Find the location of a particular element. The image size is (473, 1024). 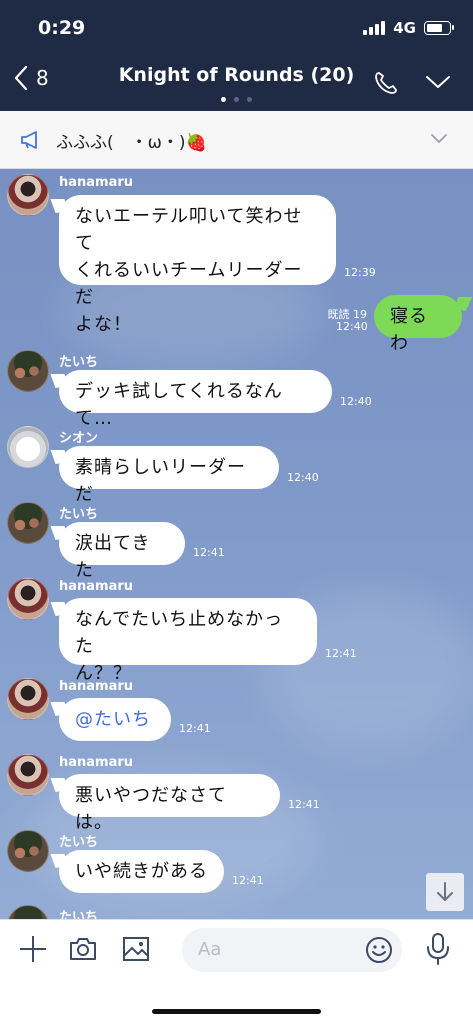

arrow-down-icon is located at coordinates (445, 891).